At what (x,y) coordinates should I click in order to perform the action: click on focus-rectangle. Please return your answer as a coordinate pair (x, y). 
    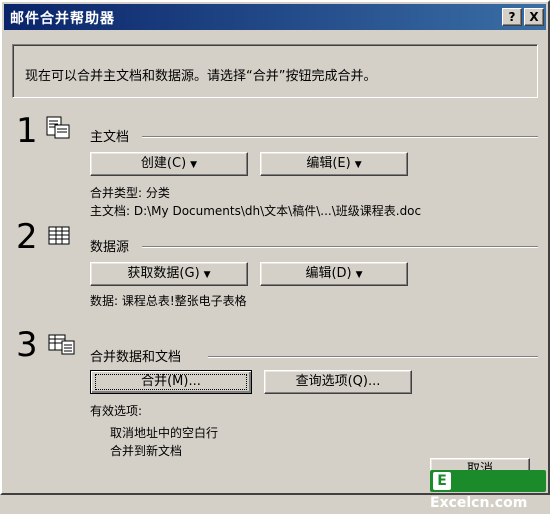
    Looking at the image, I should click on (171, 382).